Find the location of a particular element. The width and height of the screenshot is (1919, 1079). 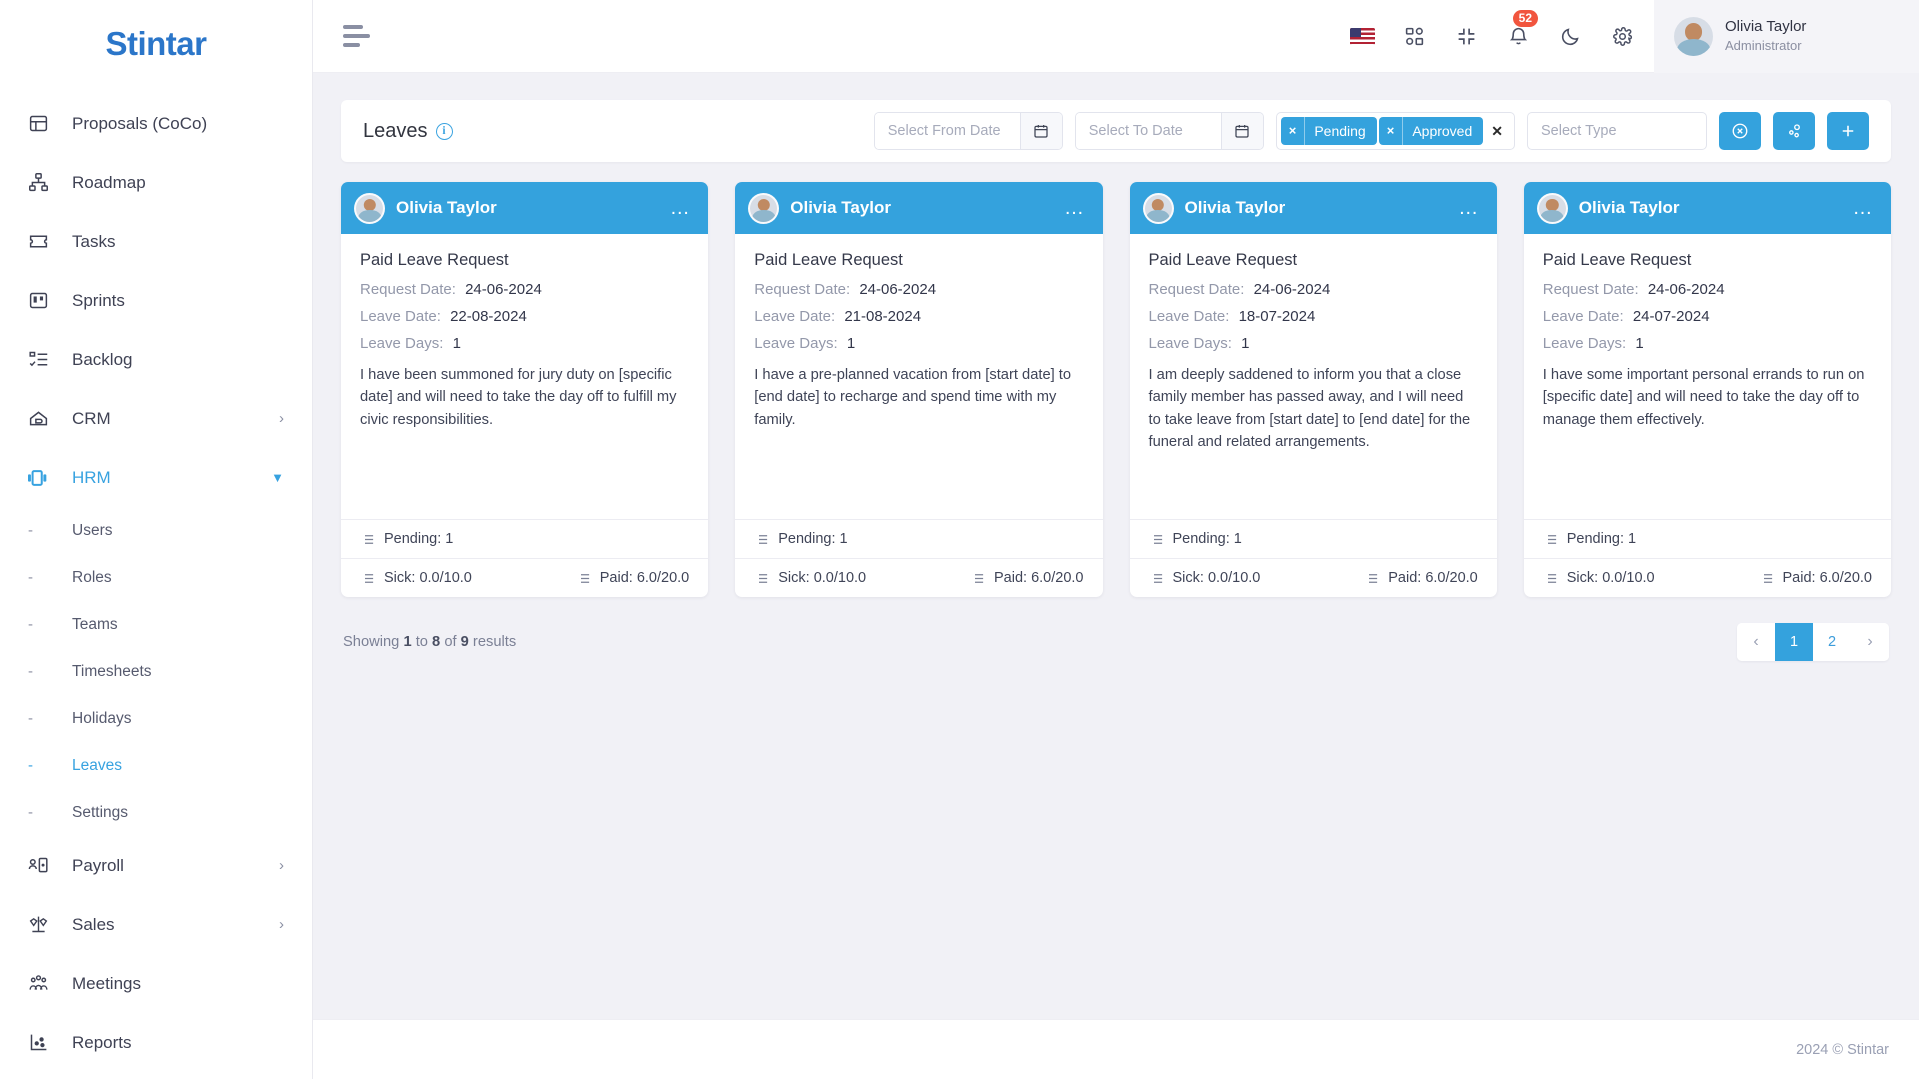

sidebar-item-label: Meetings is located at coordinates (106, 983).